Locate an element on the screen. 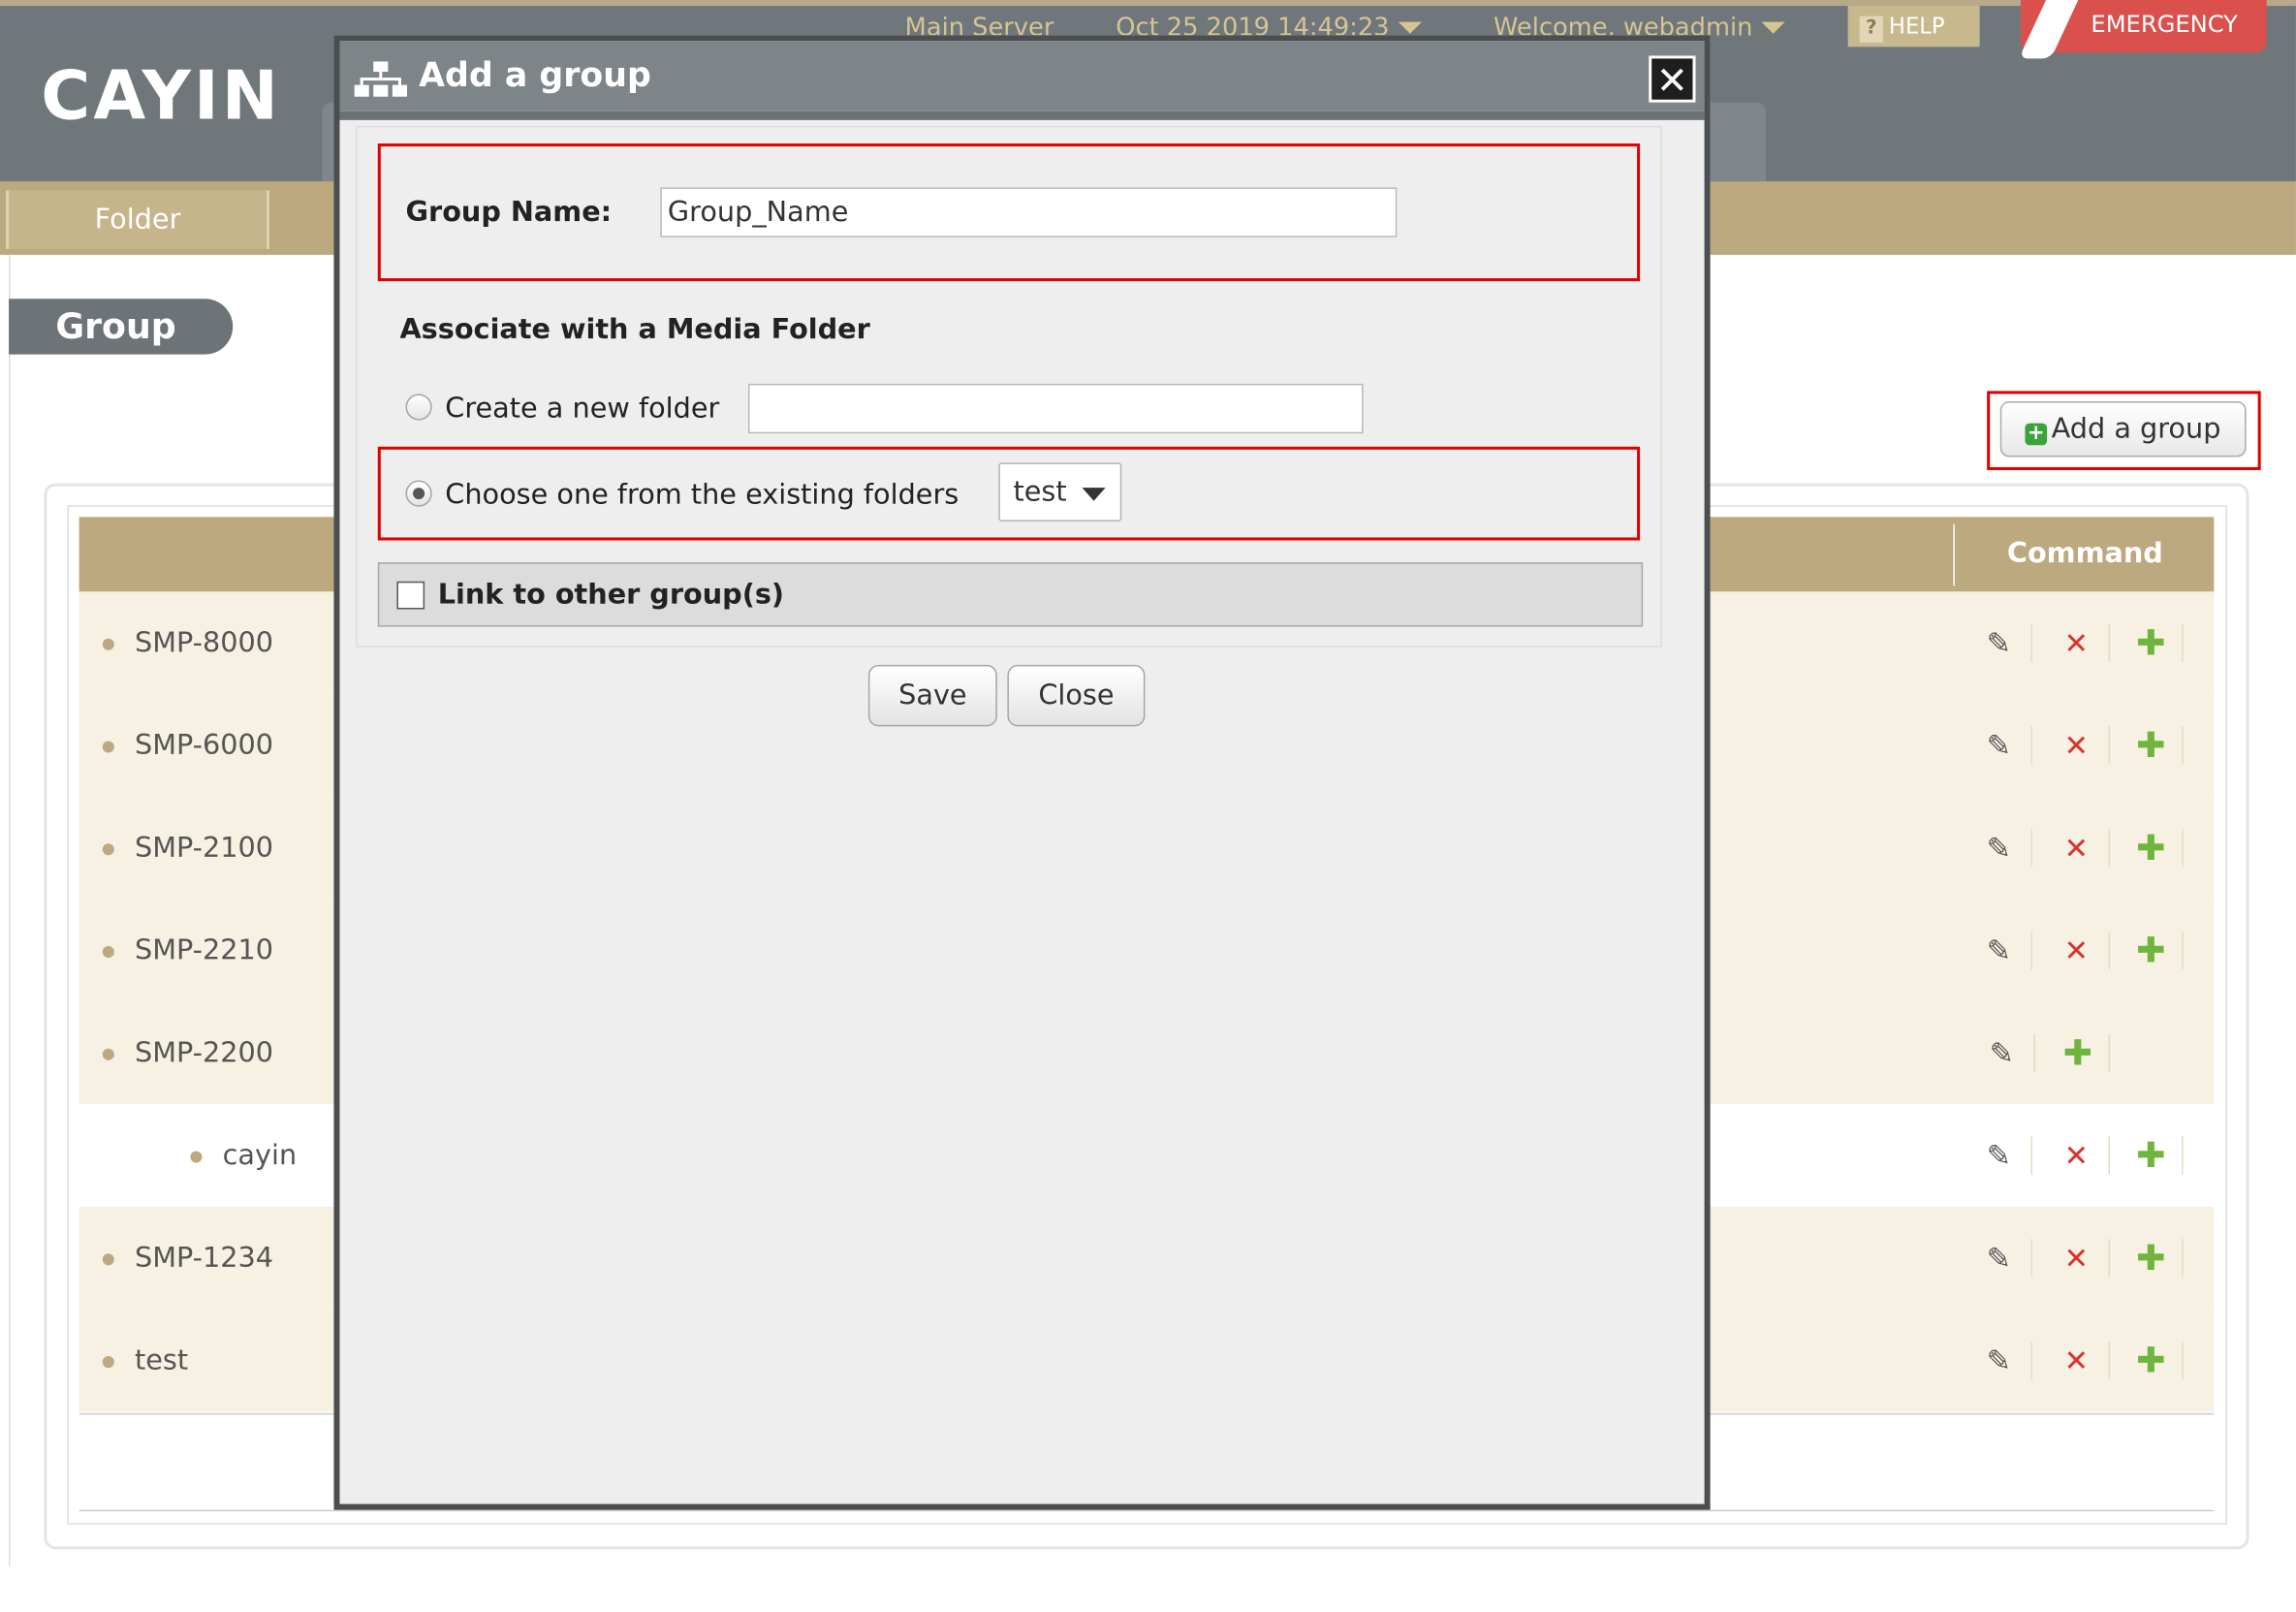  add-group-label: Add a group is located at coordinates (2136, 429).